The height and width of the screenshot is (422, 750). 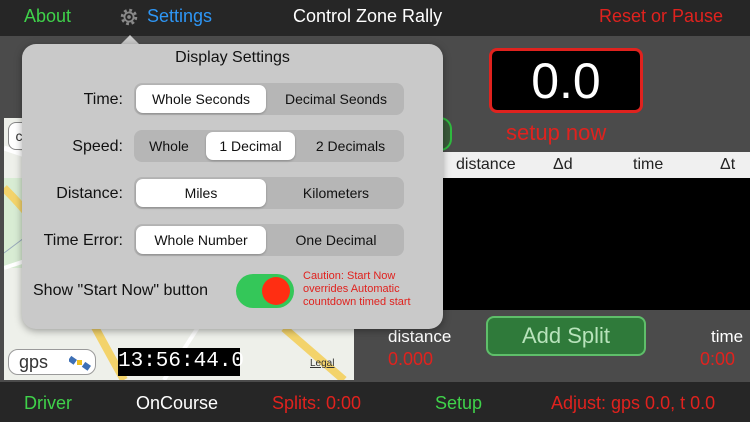 What do you see at coordinates (201, 99) in the screenshot?
I see `time-option-whole-seconds: Whole Seconds` at bounding box center [201, 99].